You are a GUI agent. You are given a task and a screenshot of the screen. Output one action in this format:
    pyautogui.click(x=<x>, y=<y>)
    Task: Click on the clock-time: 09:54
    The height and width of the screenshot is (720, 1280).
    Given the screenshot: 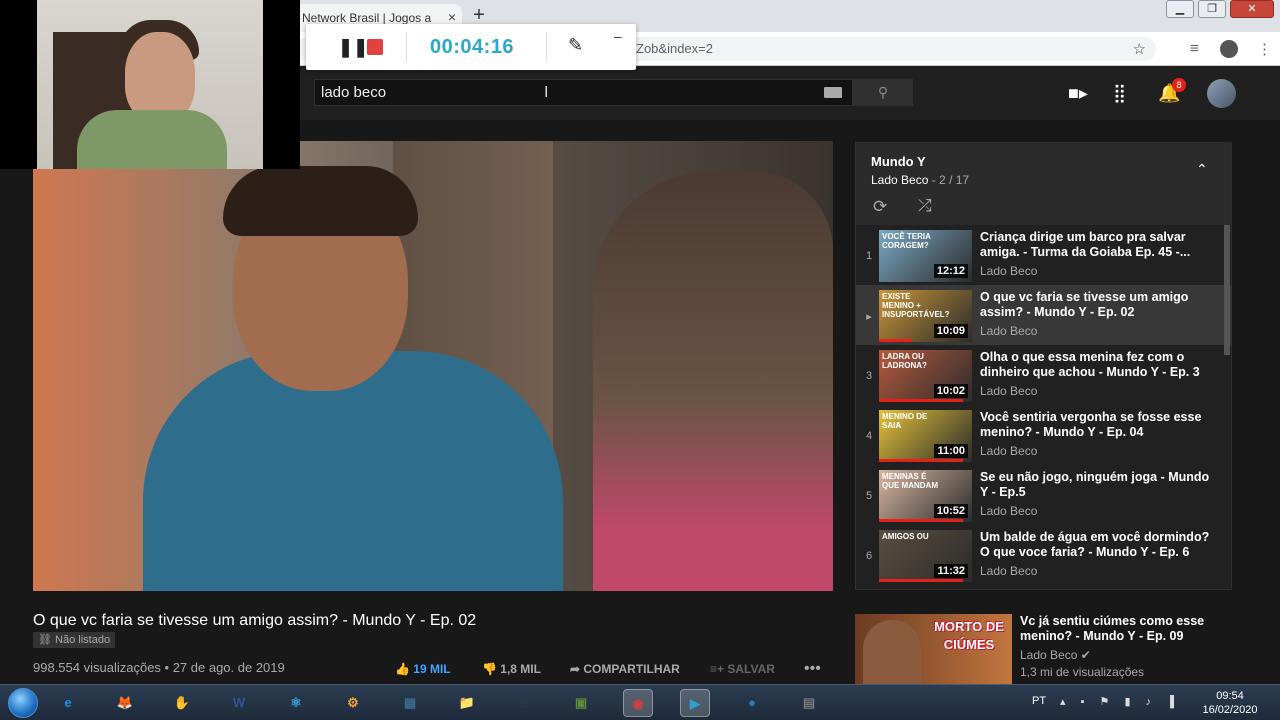 What is the action you would take?
    pyautogui.click(x=1230, y=696)
    